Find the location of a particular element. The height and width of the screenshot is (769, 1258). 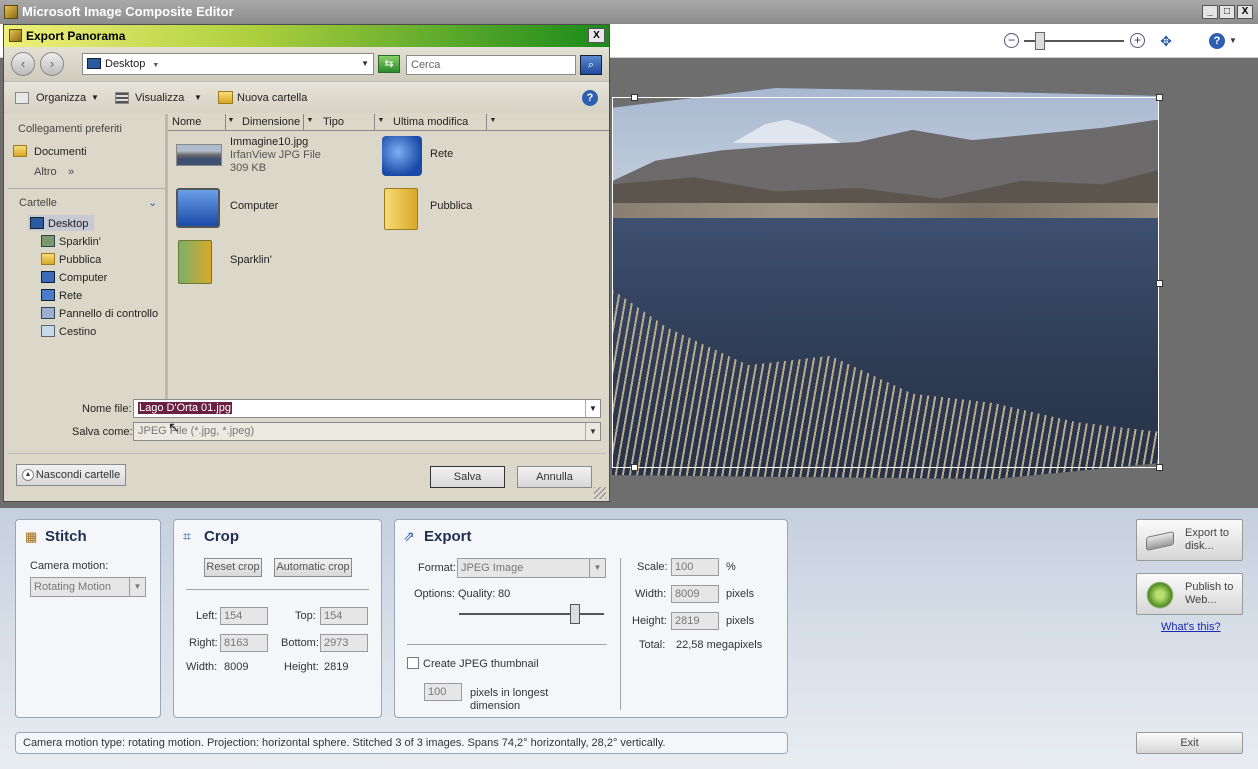

thumbnail-label: Create JPEG thumbnail is located at coordinates (481, 664).